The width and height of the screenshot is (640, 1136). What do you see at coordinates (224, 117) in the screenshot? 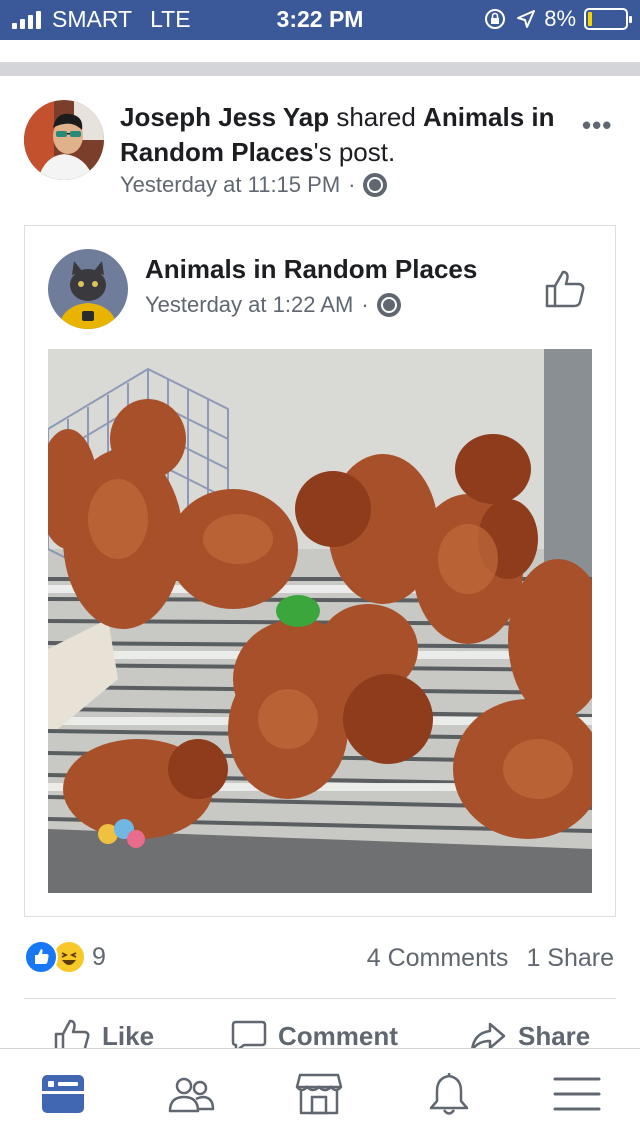
I see `author-name: Joseph Jess Yap` at bounding box center [224, 117].